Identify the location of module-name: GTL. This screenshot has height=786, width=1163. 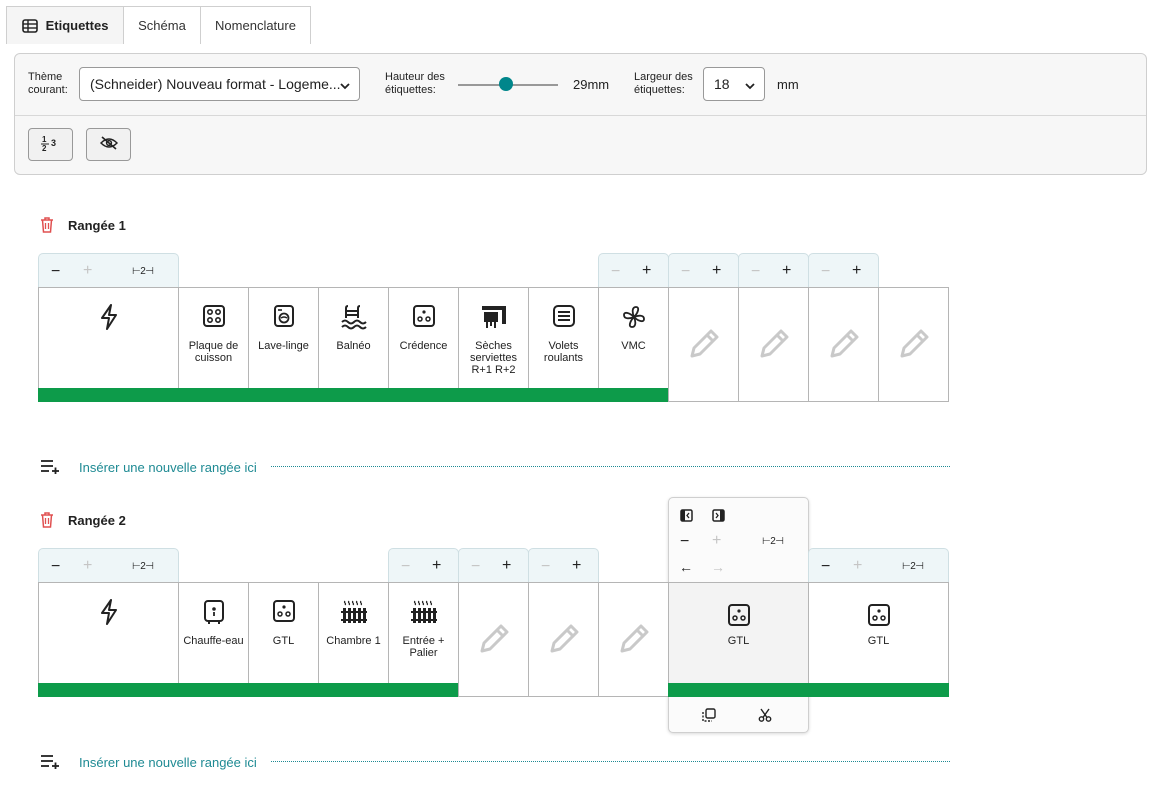
(283, 641).